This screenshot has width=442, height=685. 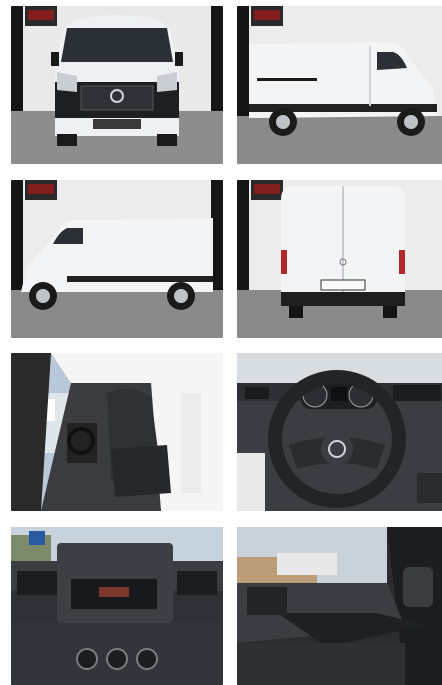 I want to click on photo-cabin-seats, so click(x=117, y=432).